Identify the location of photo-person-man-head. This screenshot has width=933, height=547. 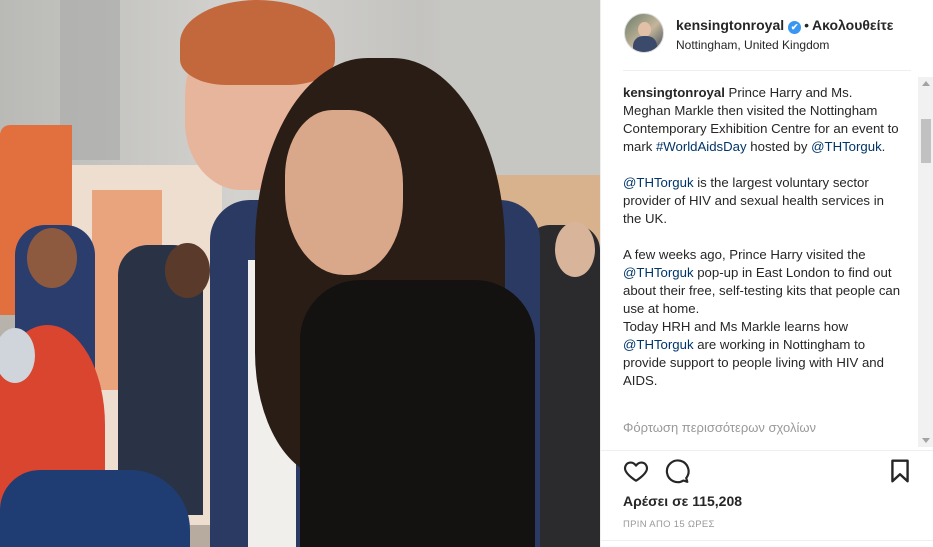
(187, 270).